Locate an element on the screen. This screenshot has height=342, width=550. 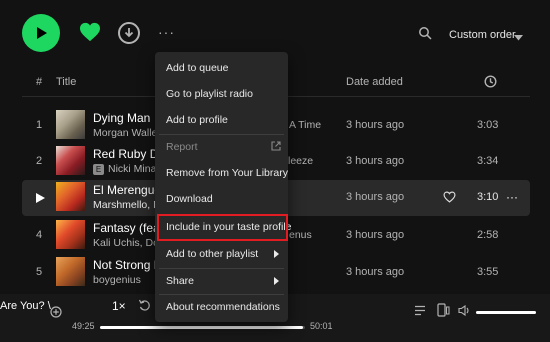
menu-item-add-to-other-playlist: Add to other playlist is located at coordinates (221, 254).